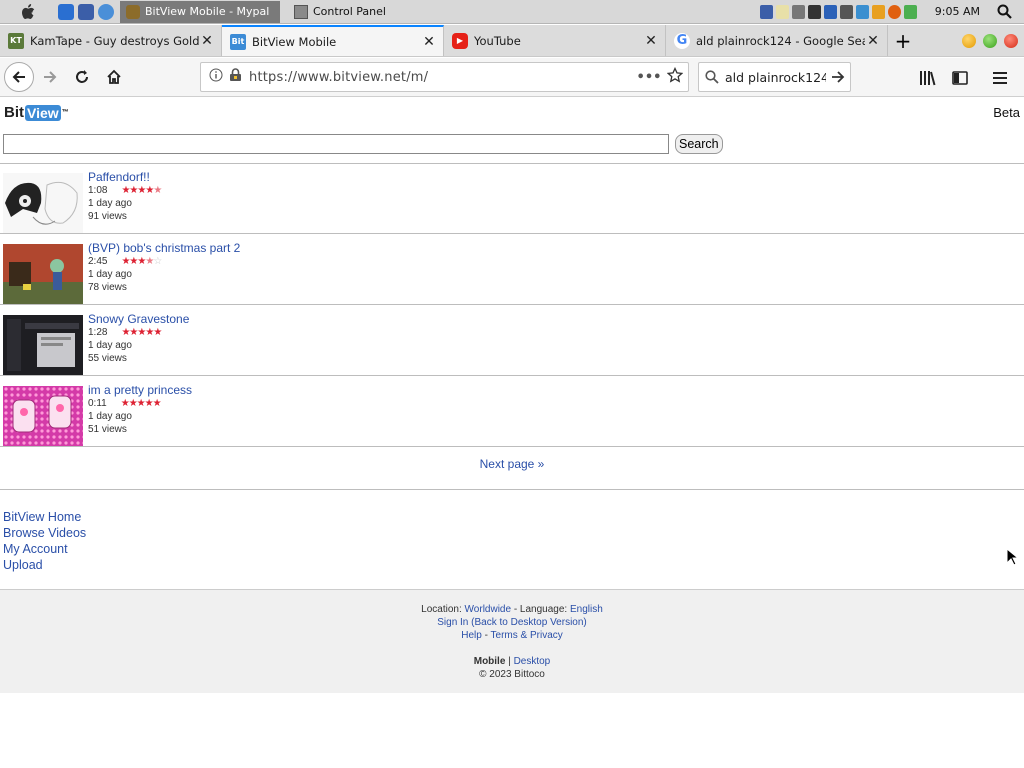 The height and width of the screenshot is (768, 1024). What do you see at coordinates (44, 517) in the screenshot?
I see `link-bitview-home: BitView Home` at bounding box center [44, 517].